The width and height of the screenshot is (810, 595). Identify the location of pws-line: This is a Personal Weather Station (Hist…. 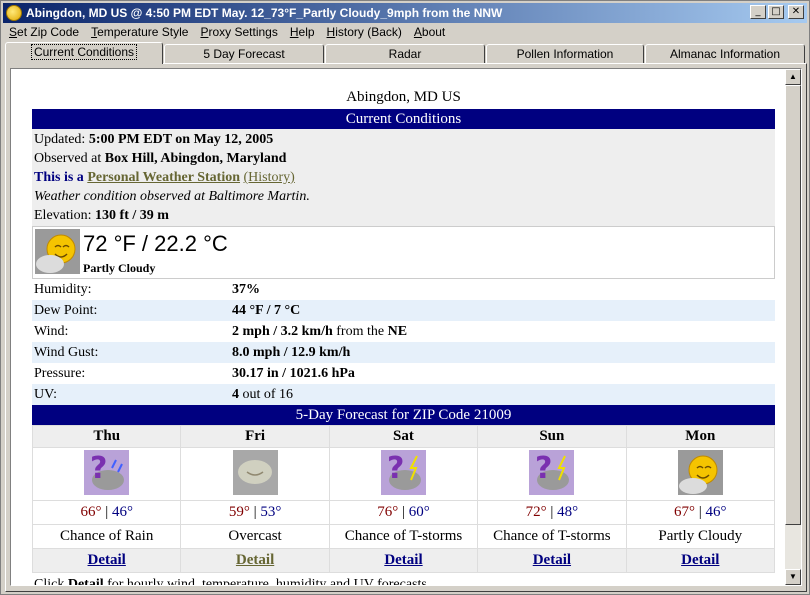
(403, 177).